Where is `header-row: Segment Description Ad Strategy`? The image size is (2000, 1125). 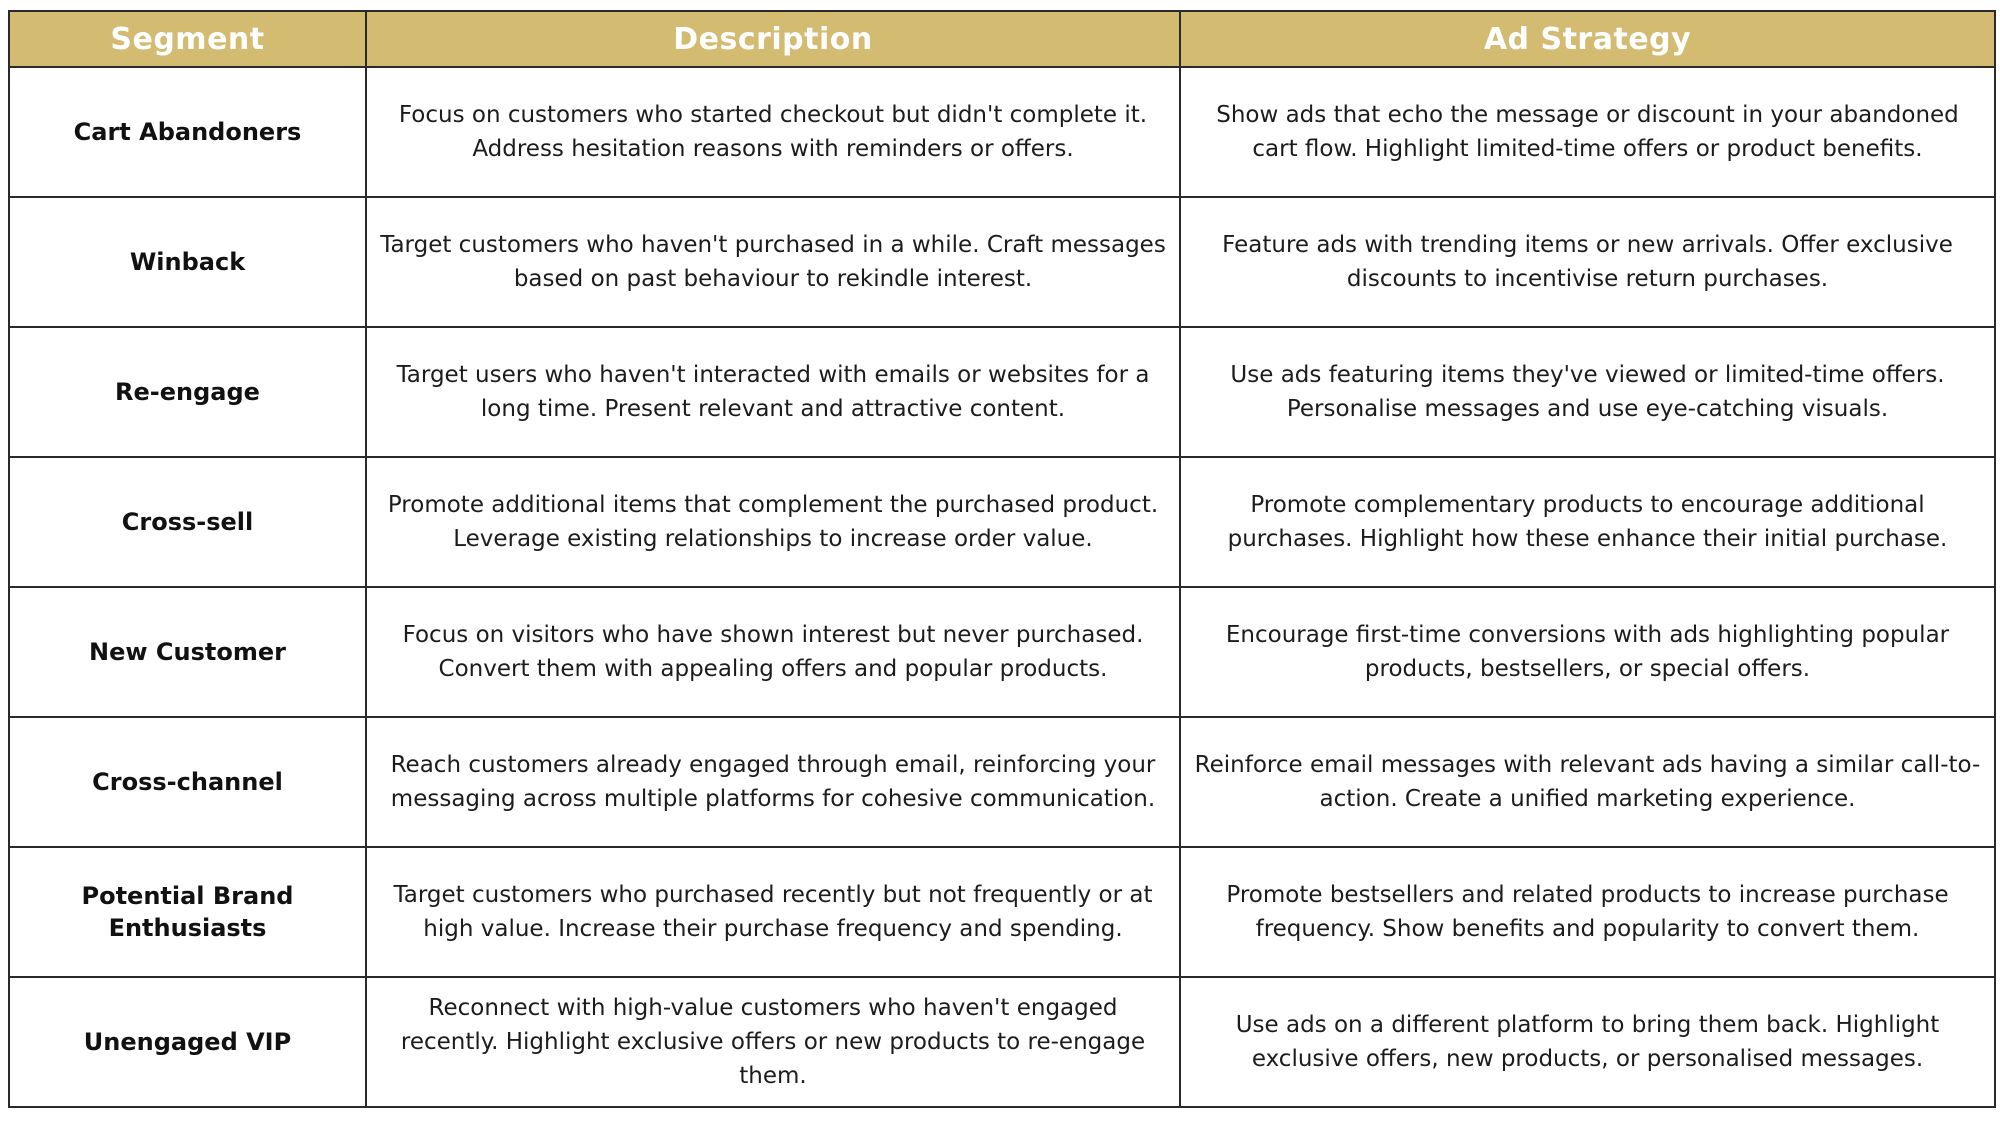
header-row: Segment Description Ad Strategy is located at coordinates (1002, 39).